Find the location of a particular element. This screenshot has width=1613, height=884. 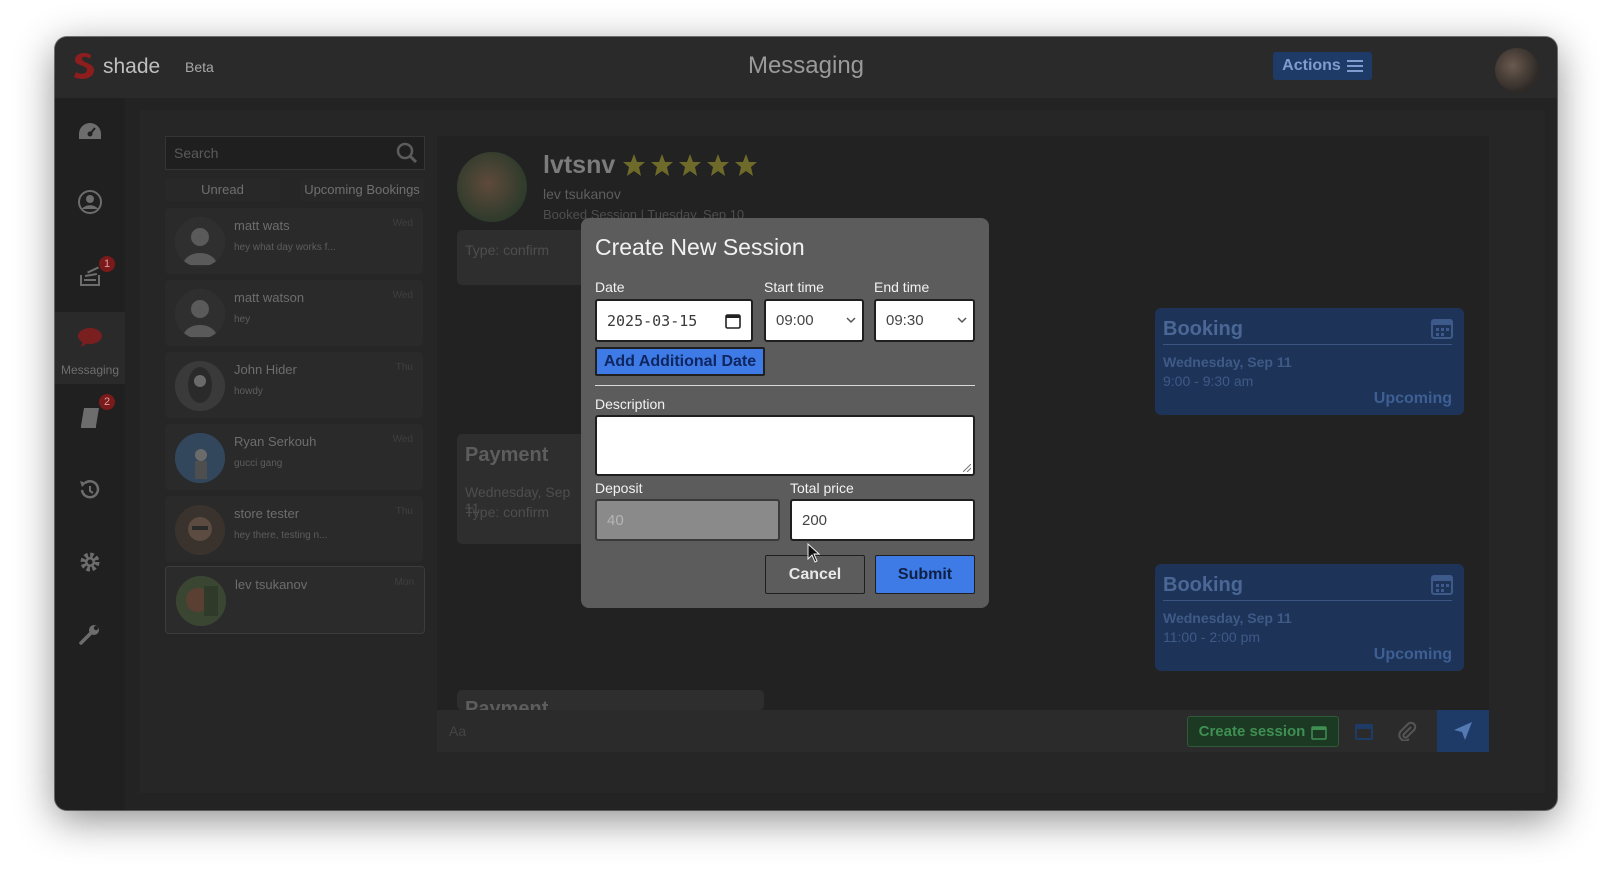

sidebar-item-bookings: 1 is located at coordinates (90, 274).